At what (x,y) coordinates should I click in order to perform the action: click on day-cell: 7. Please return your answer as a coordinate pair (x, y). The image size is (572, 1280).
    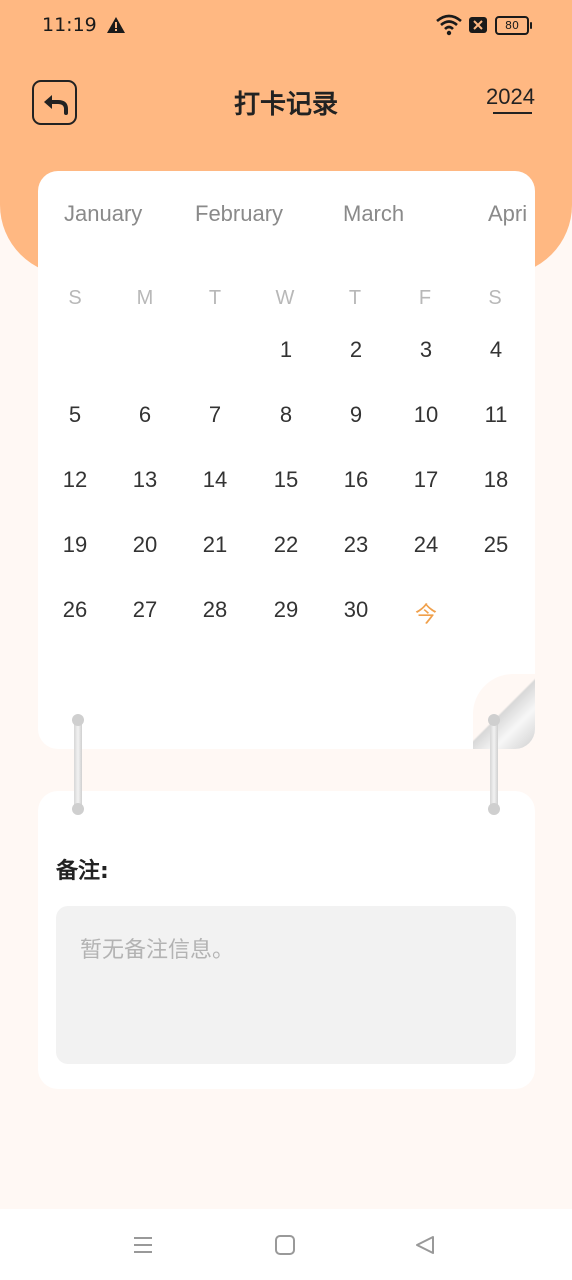
    Looking at the image, I should click on (215, 415).